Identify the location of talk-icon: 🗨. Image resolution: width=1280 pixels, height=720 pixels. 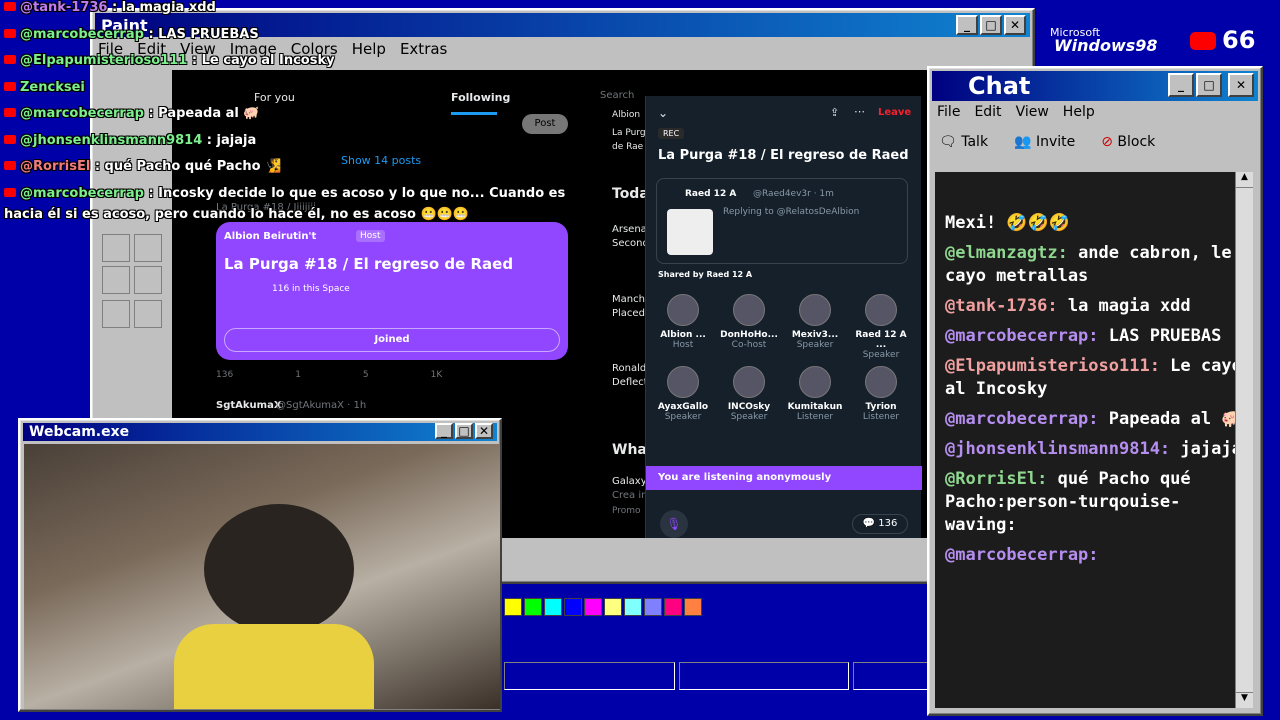
(948, 142).